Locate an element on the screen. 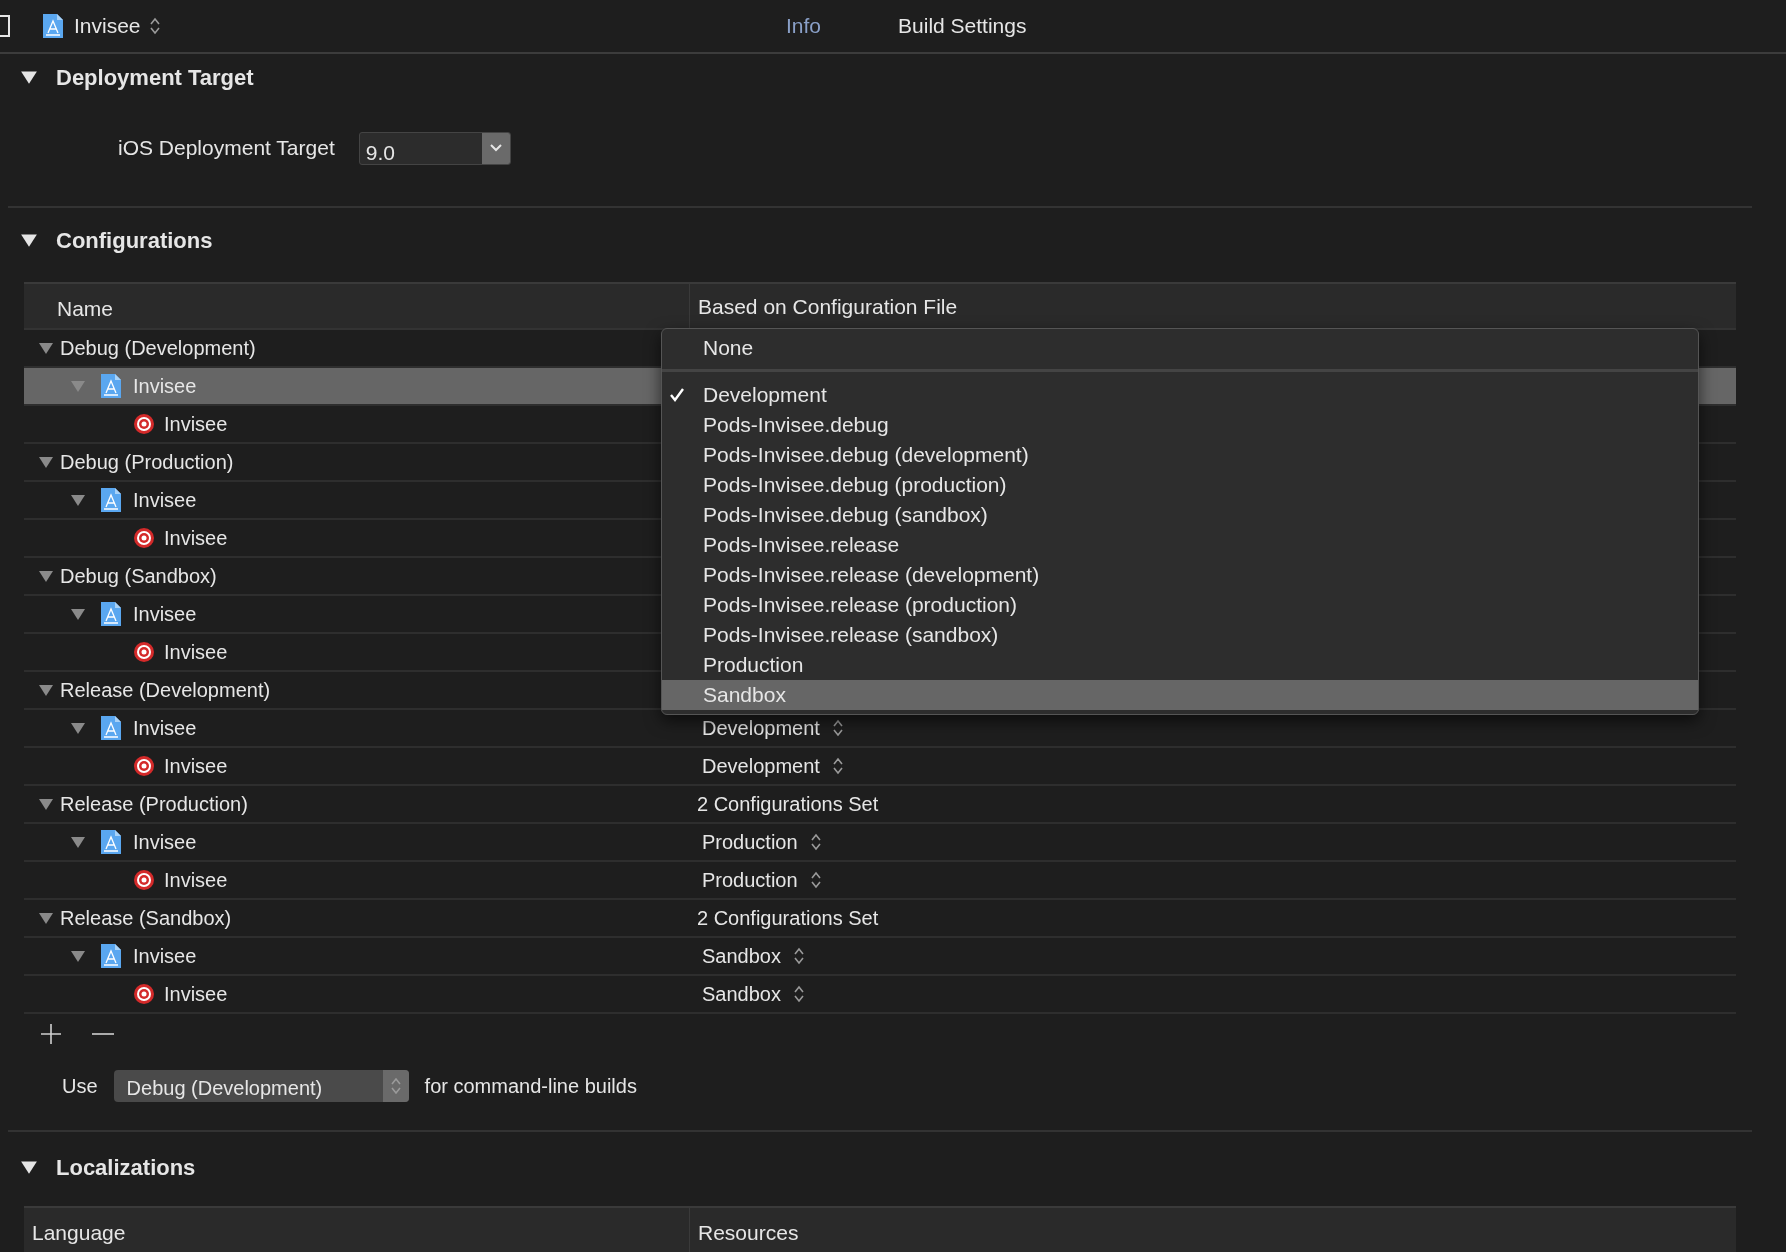 Image resolution: width=1786 pixels, height=1252 pixels. configuration-name: Release (Production) is located at coordinates (154, 804).